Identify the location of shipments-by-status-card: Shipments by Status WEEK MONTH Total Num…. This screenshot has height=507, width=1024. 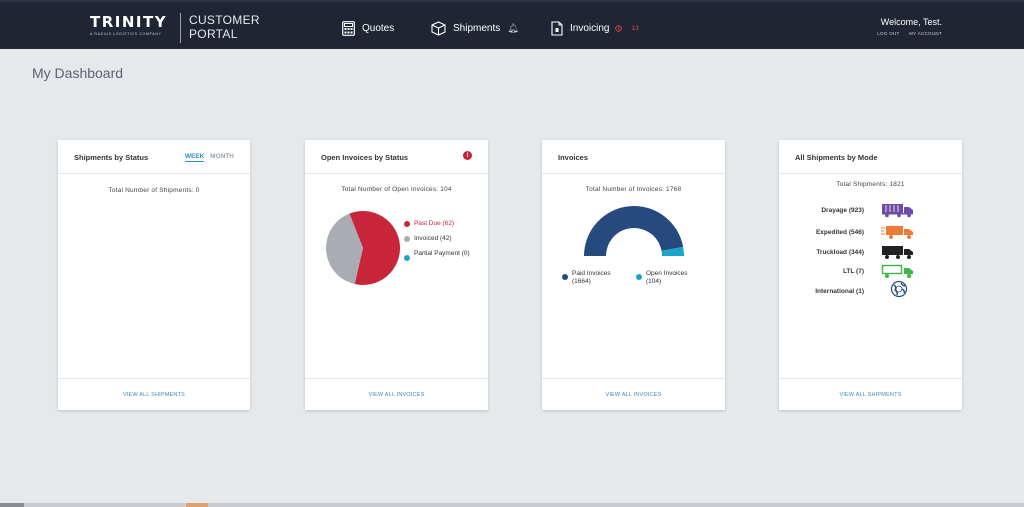
(154, 275).